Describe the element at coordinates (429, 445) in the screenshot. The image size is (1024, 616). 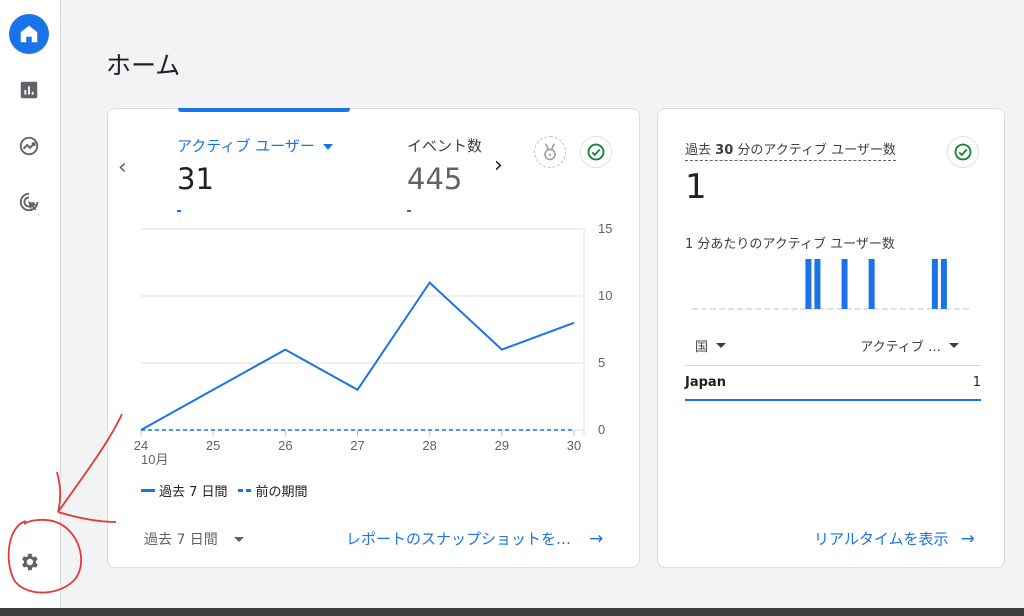
I see `x-tick-label: 28` at that location.